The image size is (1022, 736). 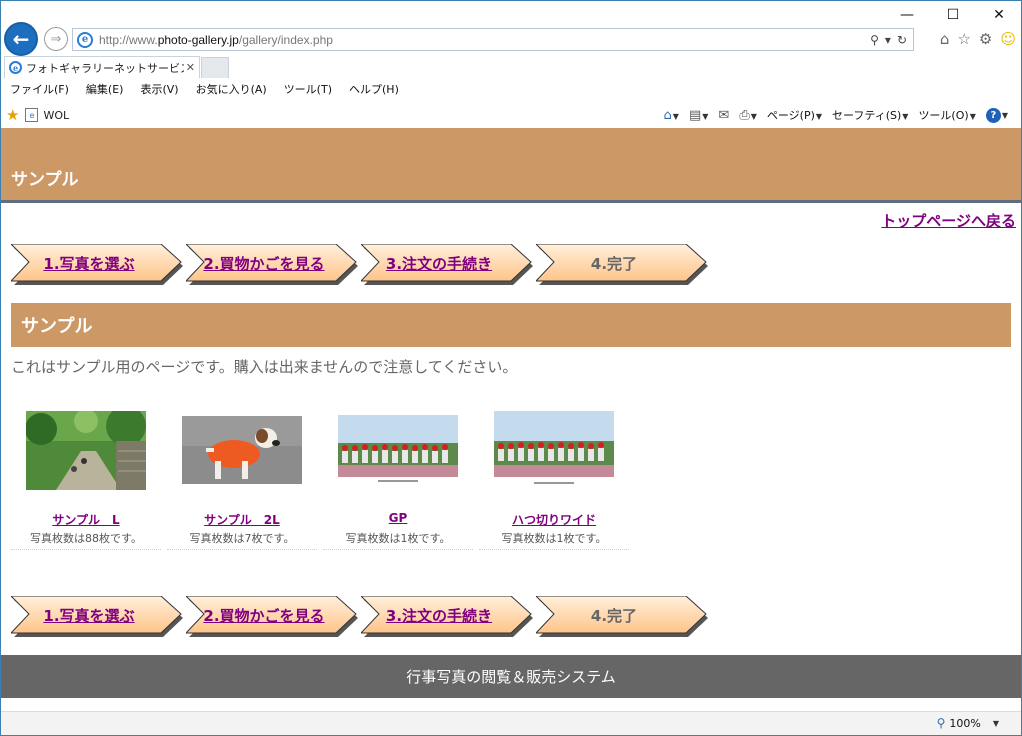 I want to click on steps-nav-top: 1.写真を選ぶ 2.買物かごを見る 3.注文の手続き 4.完了, so click(x=359, y=264).